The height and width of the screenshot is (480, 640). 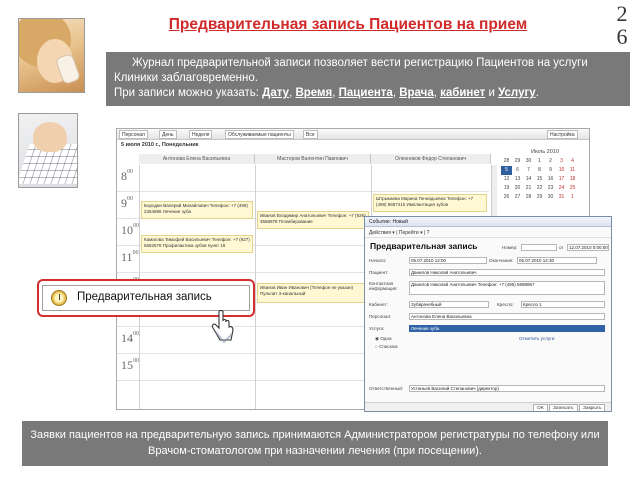 What do you see at coordinates (379, 272) in the screenshot?
I see `patient-label: Пациент:` at bounding box center [379, 272].